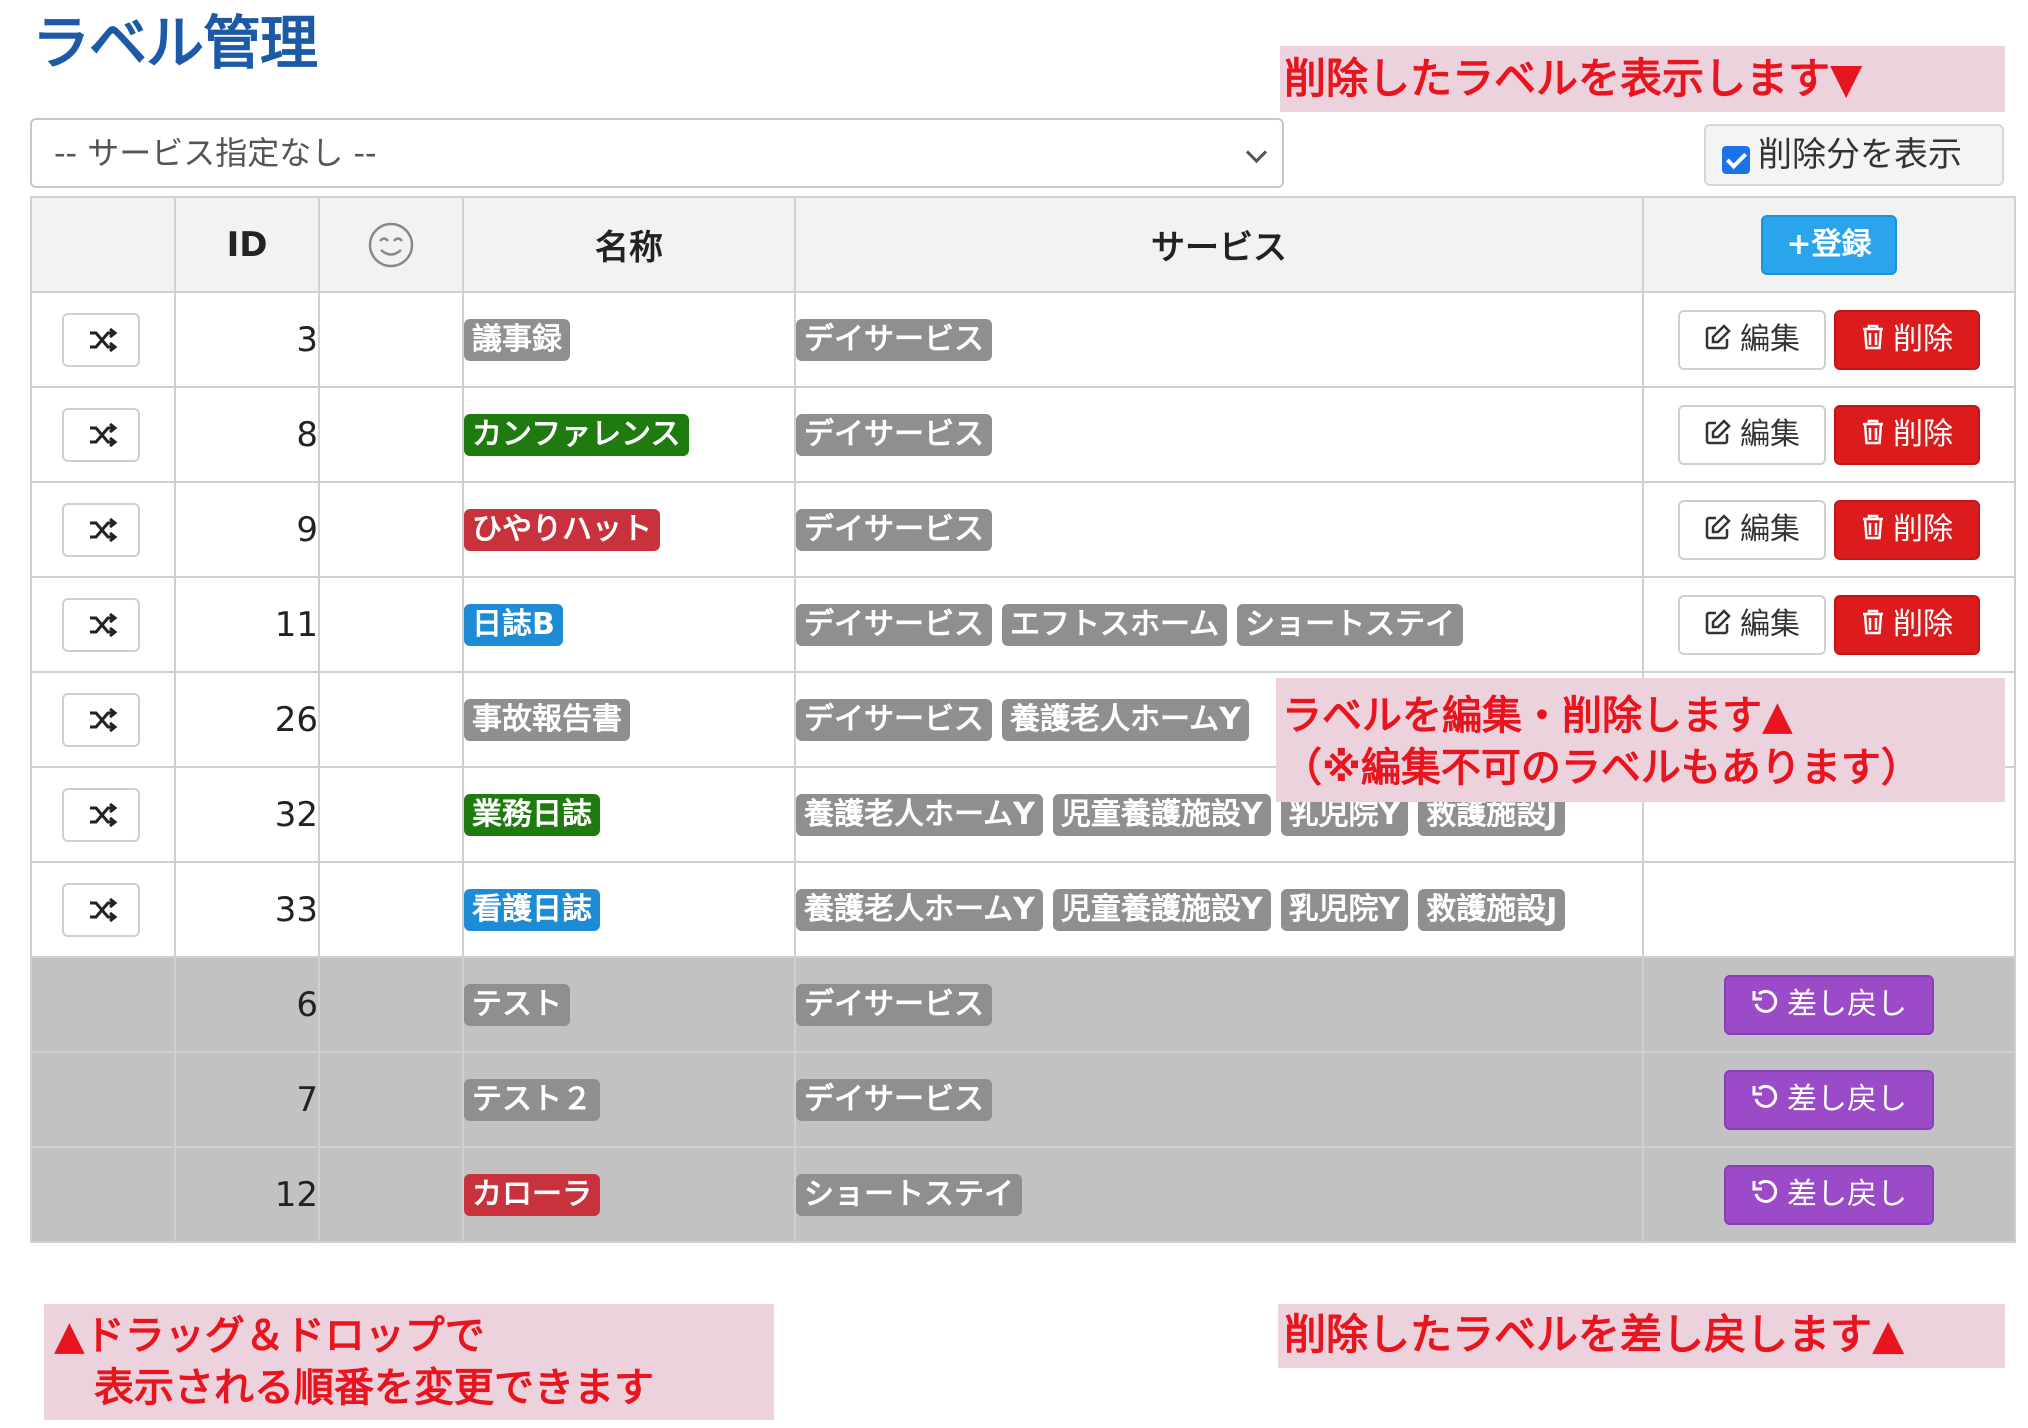 This screenshot has width=2028, height=1428. I want to click on table-header-row: ID 名称 サービス +登録, so click(1023, 244).